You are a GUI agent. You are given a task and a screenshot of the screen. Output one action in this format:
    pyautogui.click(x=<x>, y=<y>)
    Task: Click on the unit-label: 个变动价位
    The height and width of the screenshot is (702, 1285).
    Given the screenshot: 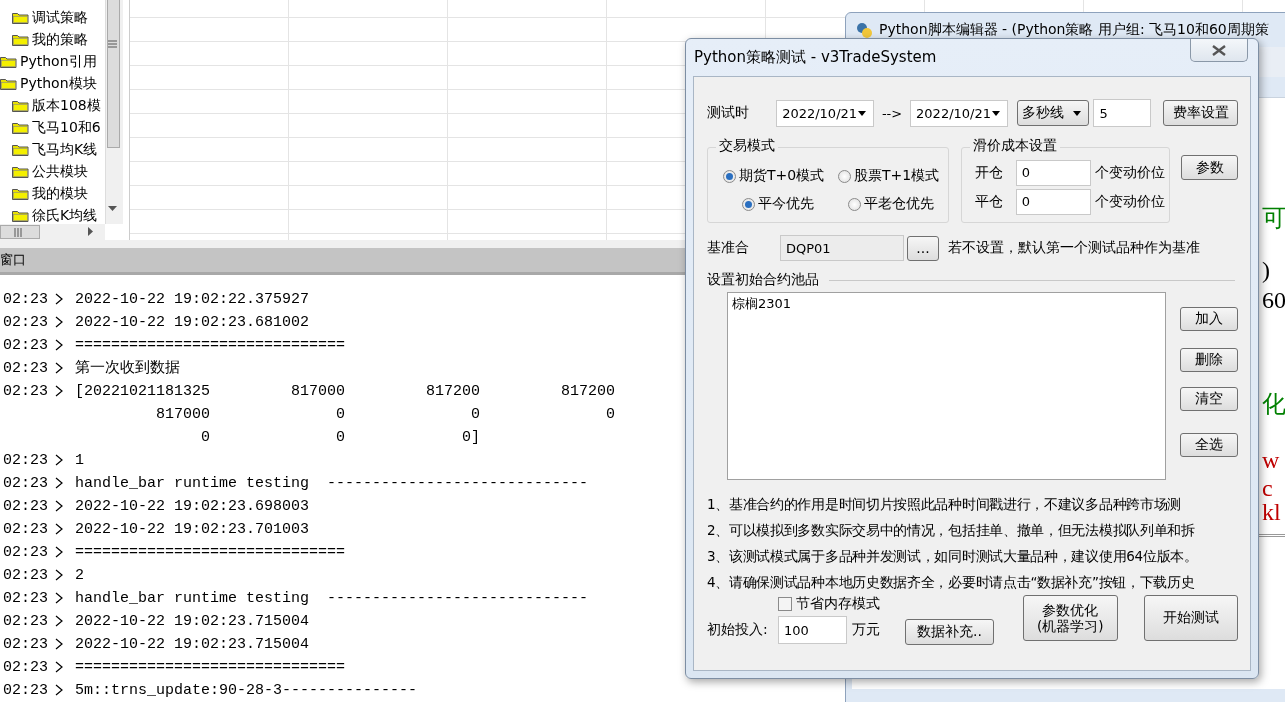 What is the action you would take?
    pyautogui.click(x=1129, y=172)
    